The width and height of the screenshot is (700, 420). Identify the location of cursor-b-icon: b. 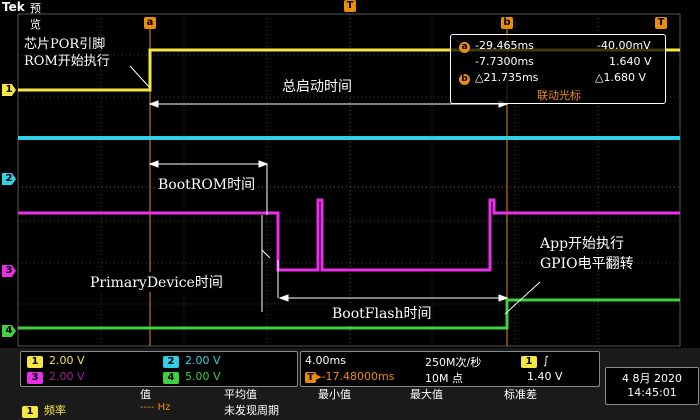
(464, 79).